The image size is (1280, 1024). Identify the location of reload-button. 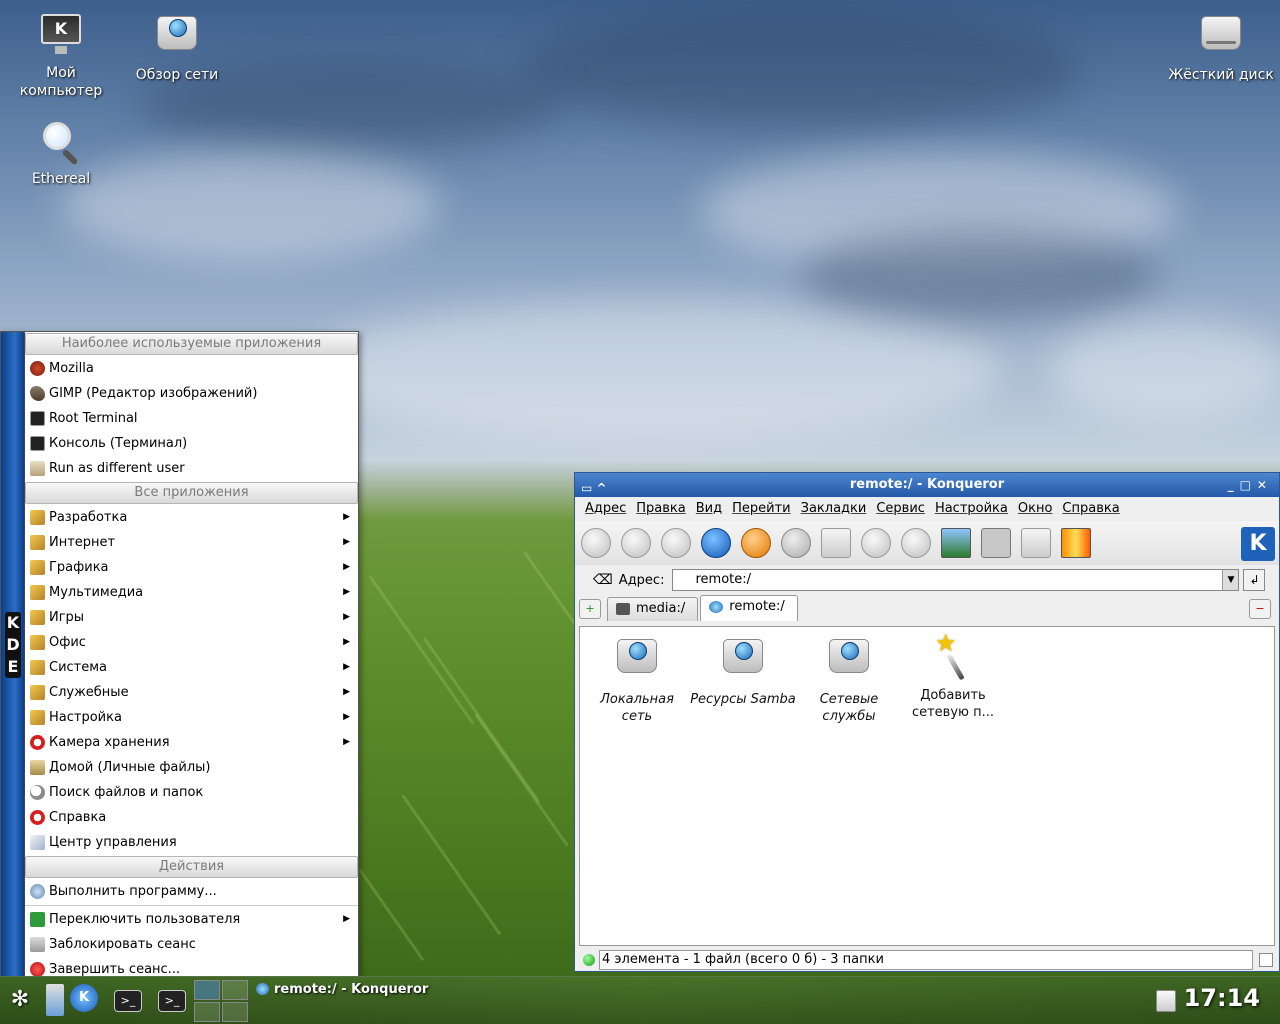
(756, 543).